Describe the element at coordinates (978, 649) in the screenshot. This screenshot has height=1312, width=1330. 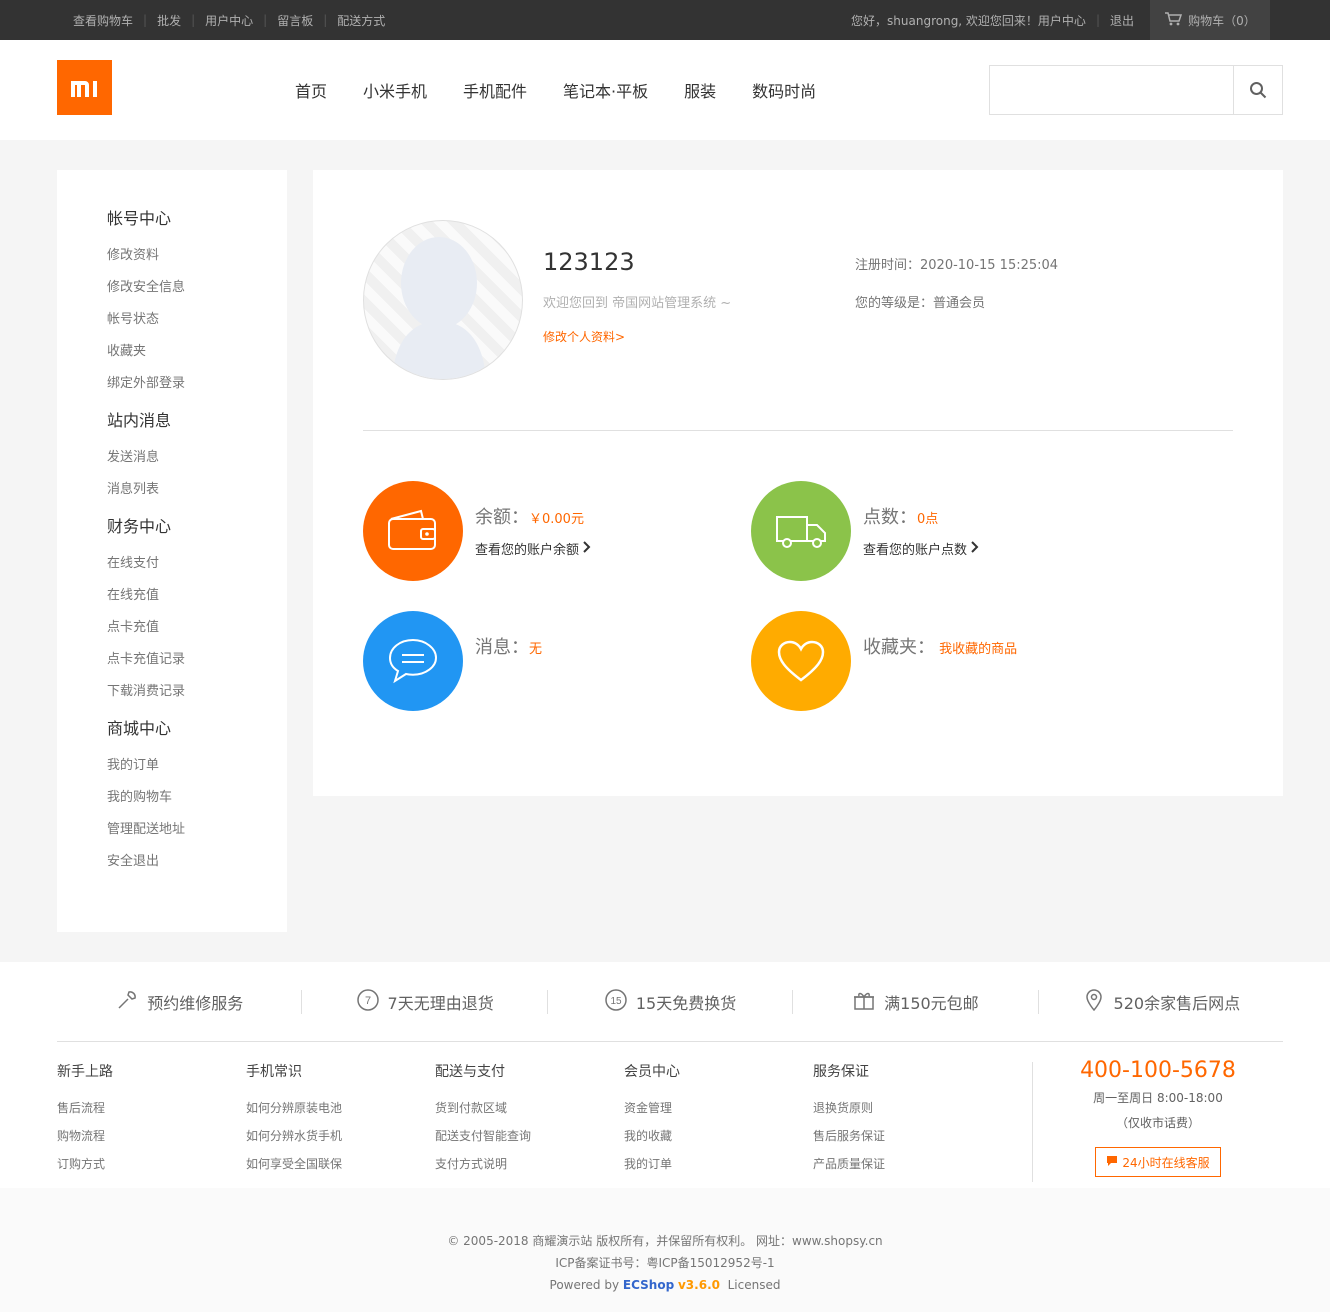
I see `favorites-link: 我收藏的商品` at that location.